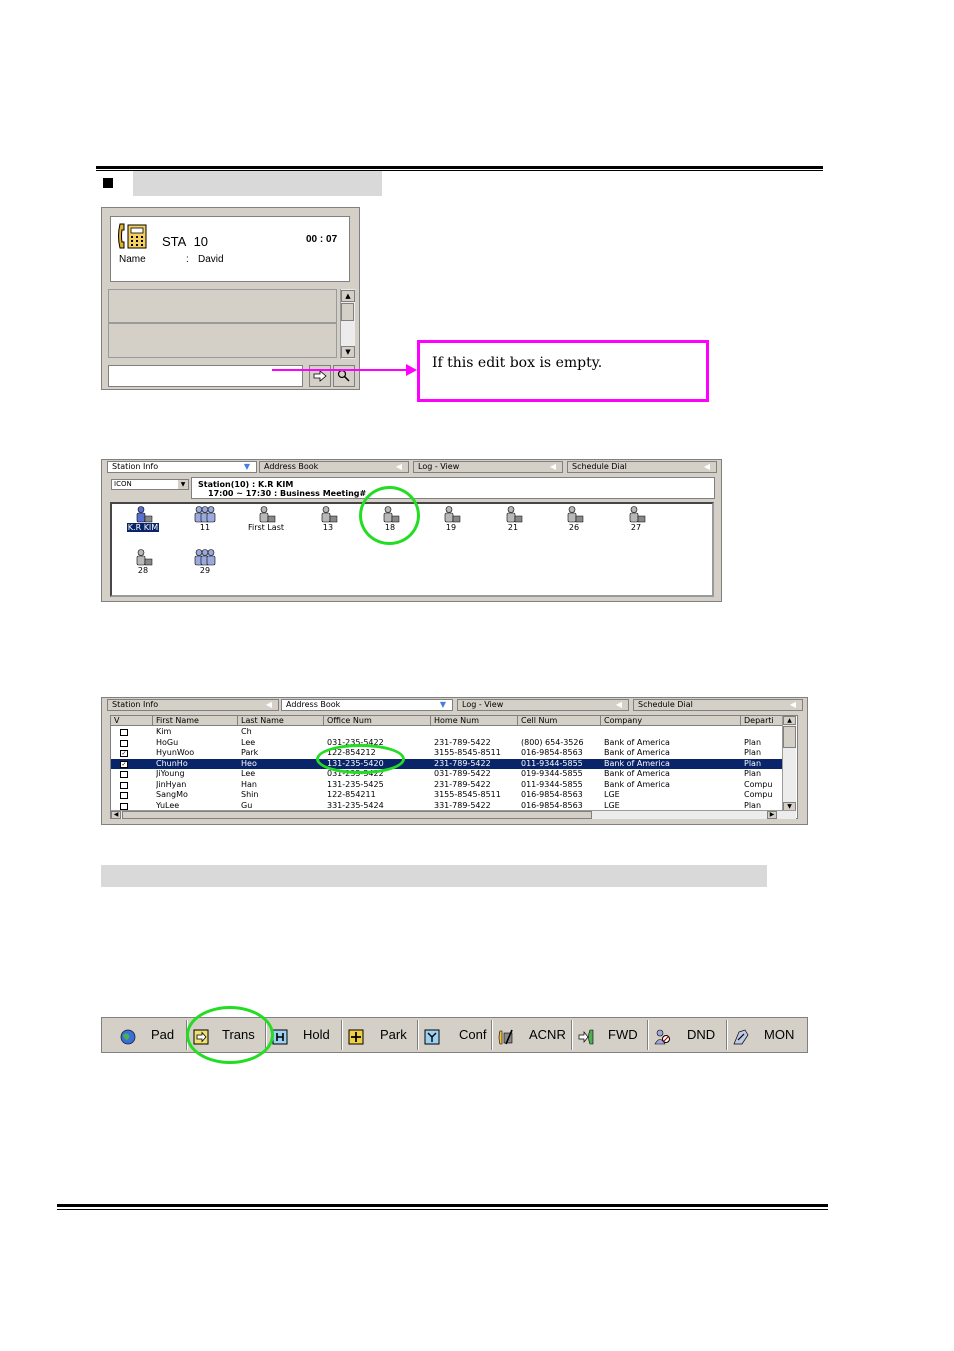 Image resolution: width=954 pixels, height=1351 pixels. What do you see at coordinates (513, 527) in the screenshot?
I see `station-label: 21` at bounding box center [513, 527].